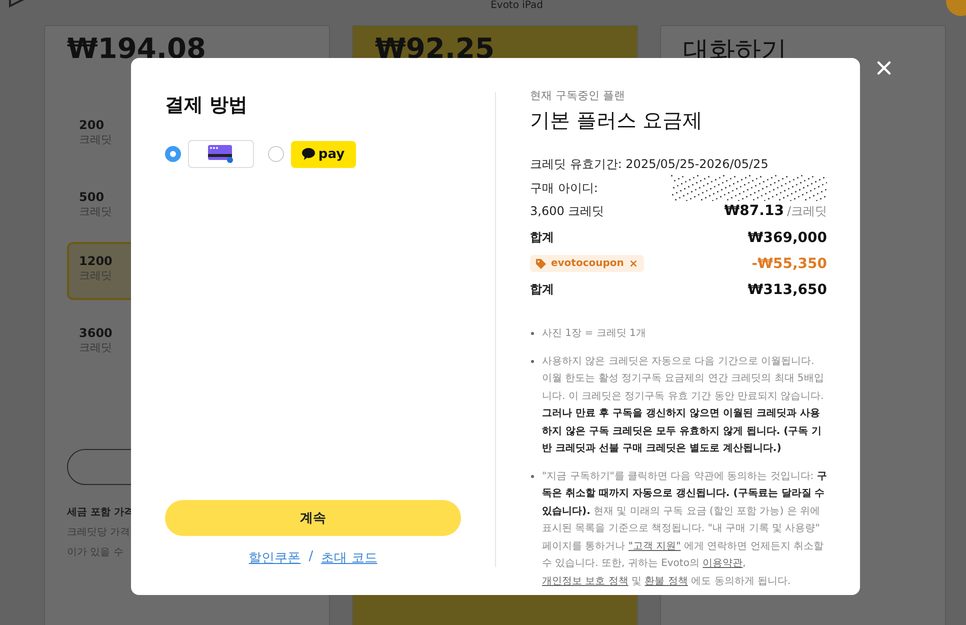  I want to click on policy-link: "고객 지원", so click(654, 546).